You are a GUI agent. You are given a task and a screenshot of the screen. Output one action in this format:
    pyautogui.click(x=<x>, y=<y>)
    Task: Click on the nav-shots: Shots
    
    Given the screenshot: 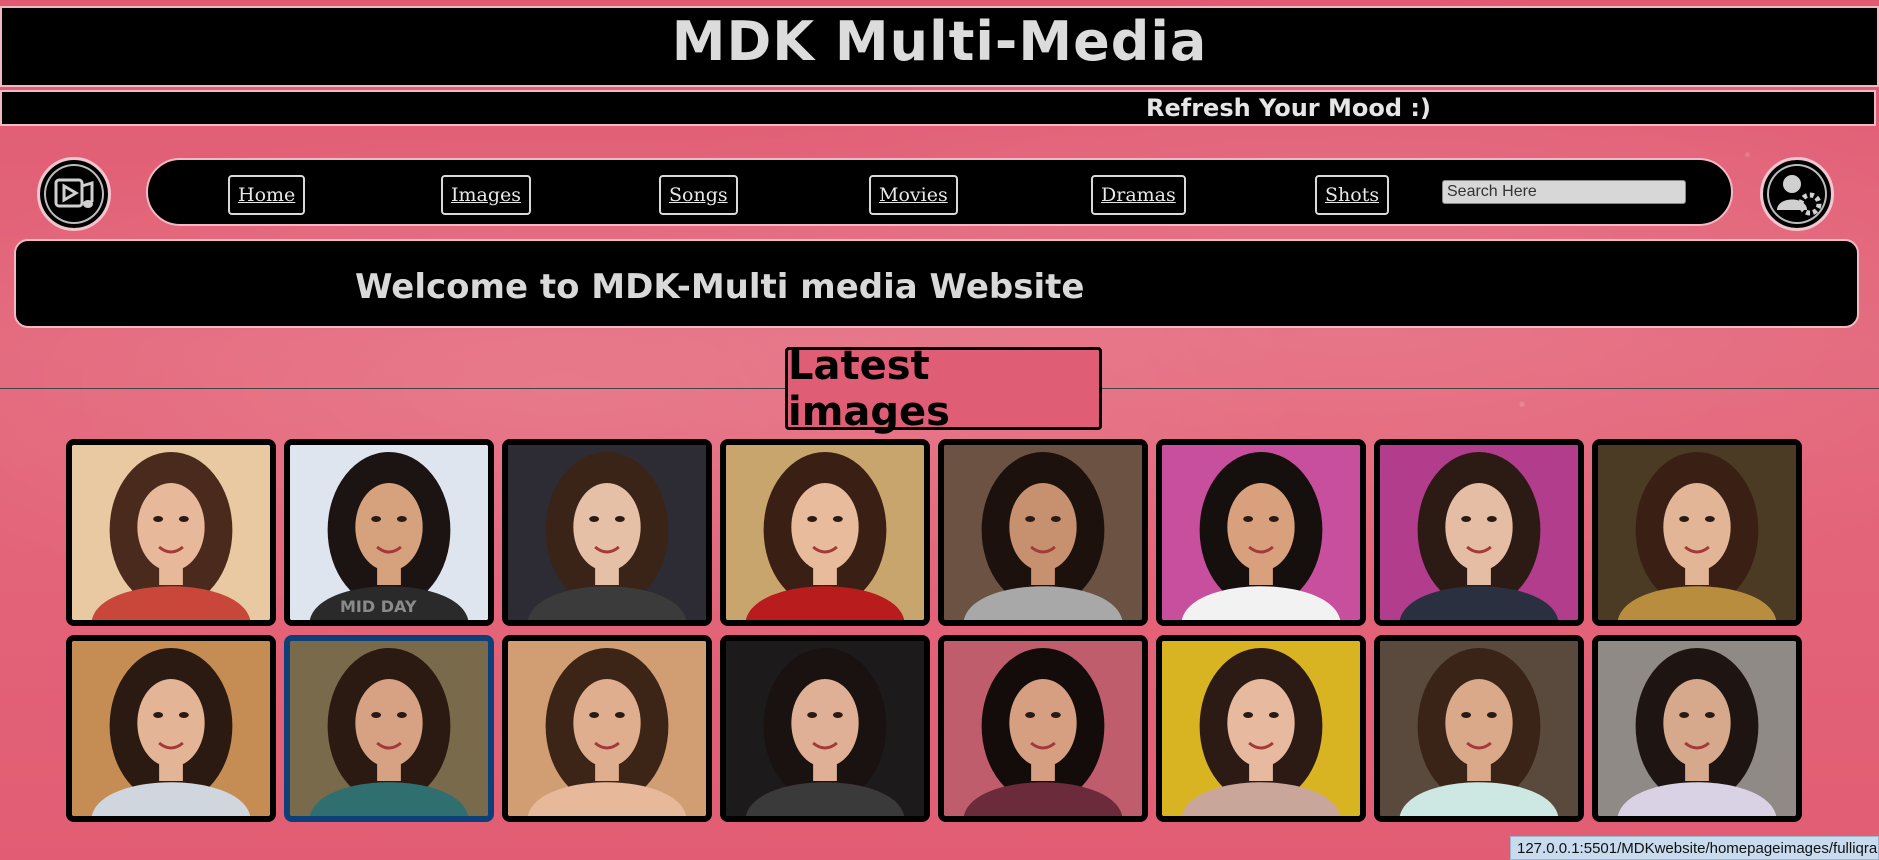 What is the action you would take?
    pyautogui.click(x=1352, y=195)
    